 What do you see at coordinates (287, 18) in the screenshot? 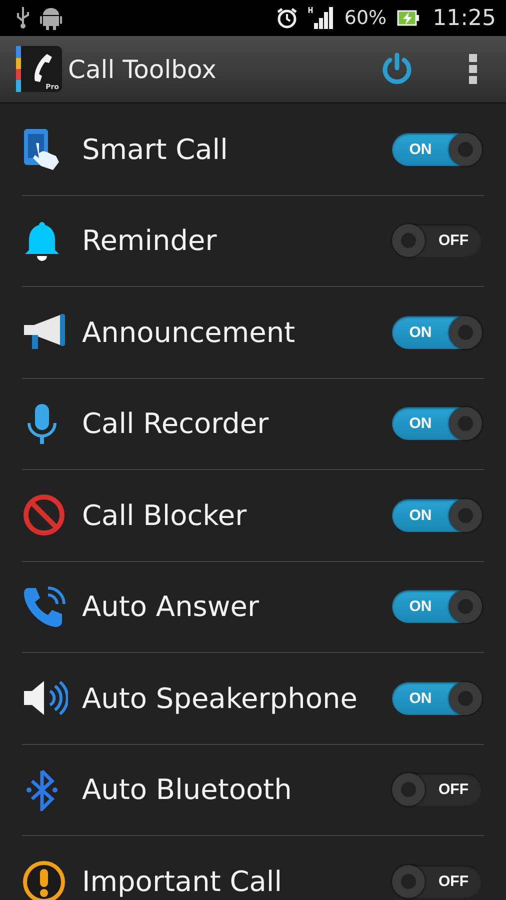
I see `alarm-clock-icon` at bounding box center [287, 18].